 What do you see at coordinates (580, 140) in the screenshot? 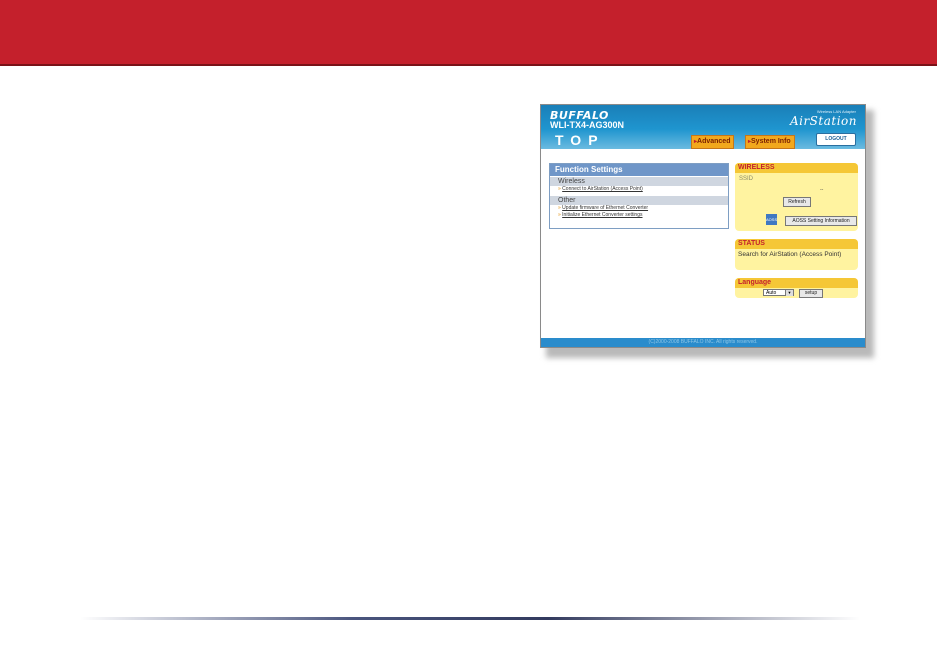
I see `page-label: TOP` at bounding box center [580, 140].